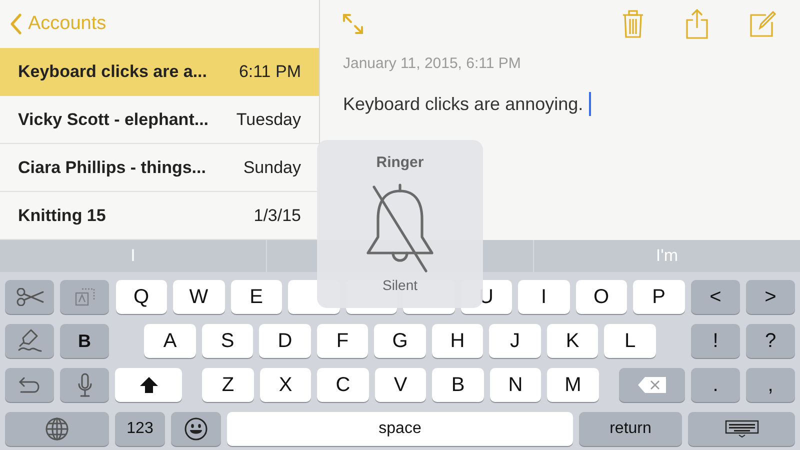 The image size is (800, 450). I want to click on note-list-item: Vicky Scott - elephant... Tuesday, so click(159, 120).